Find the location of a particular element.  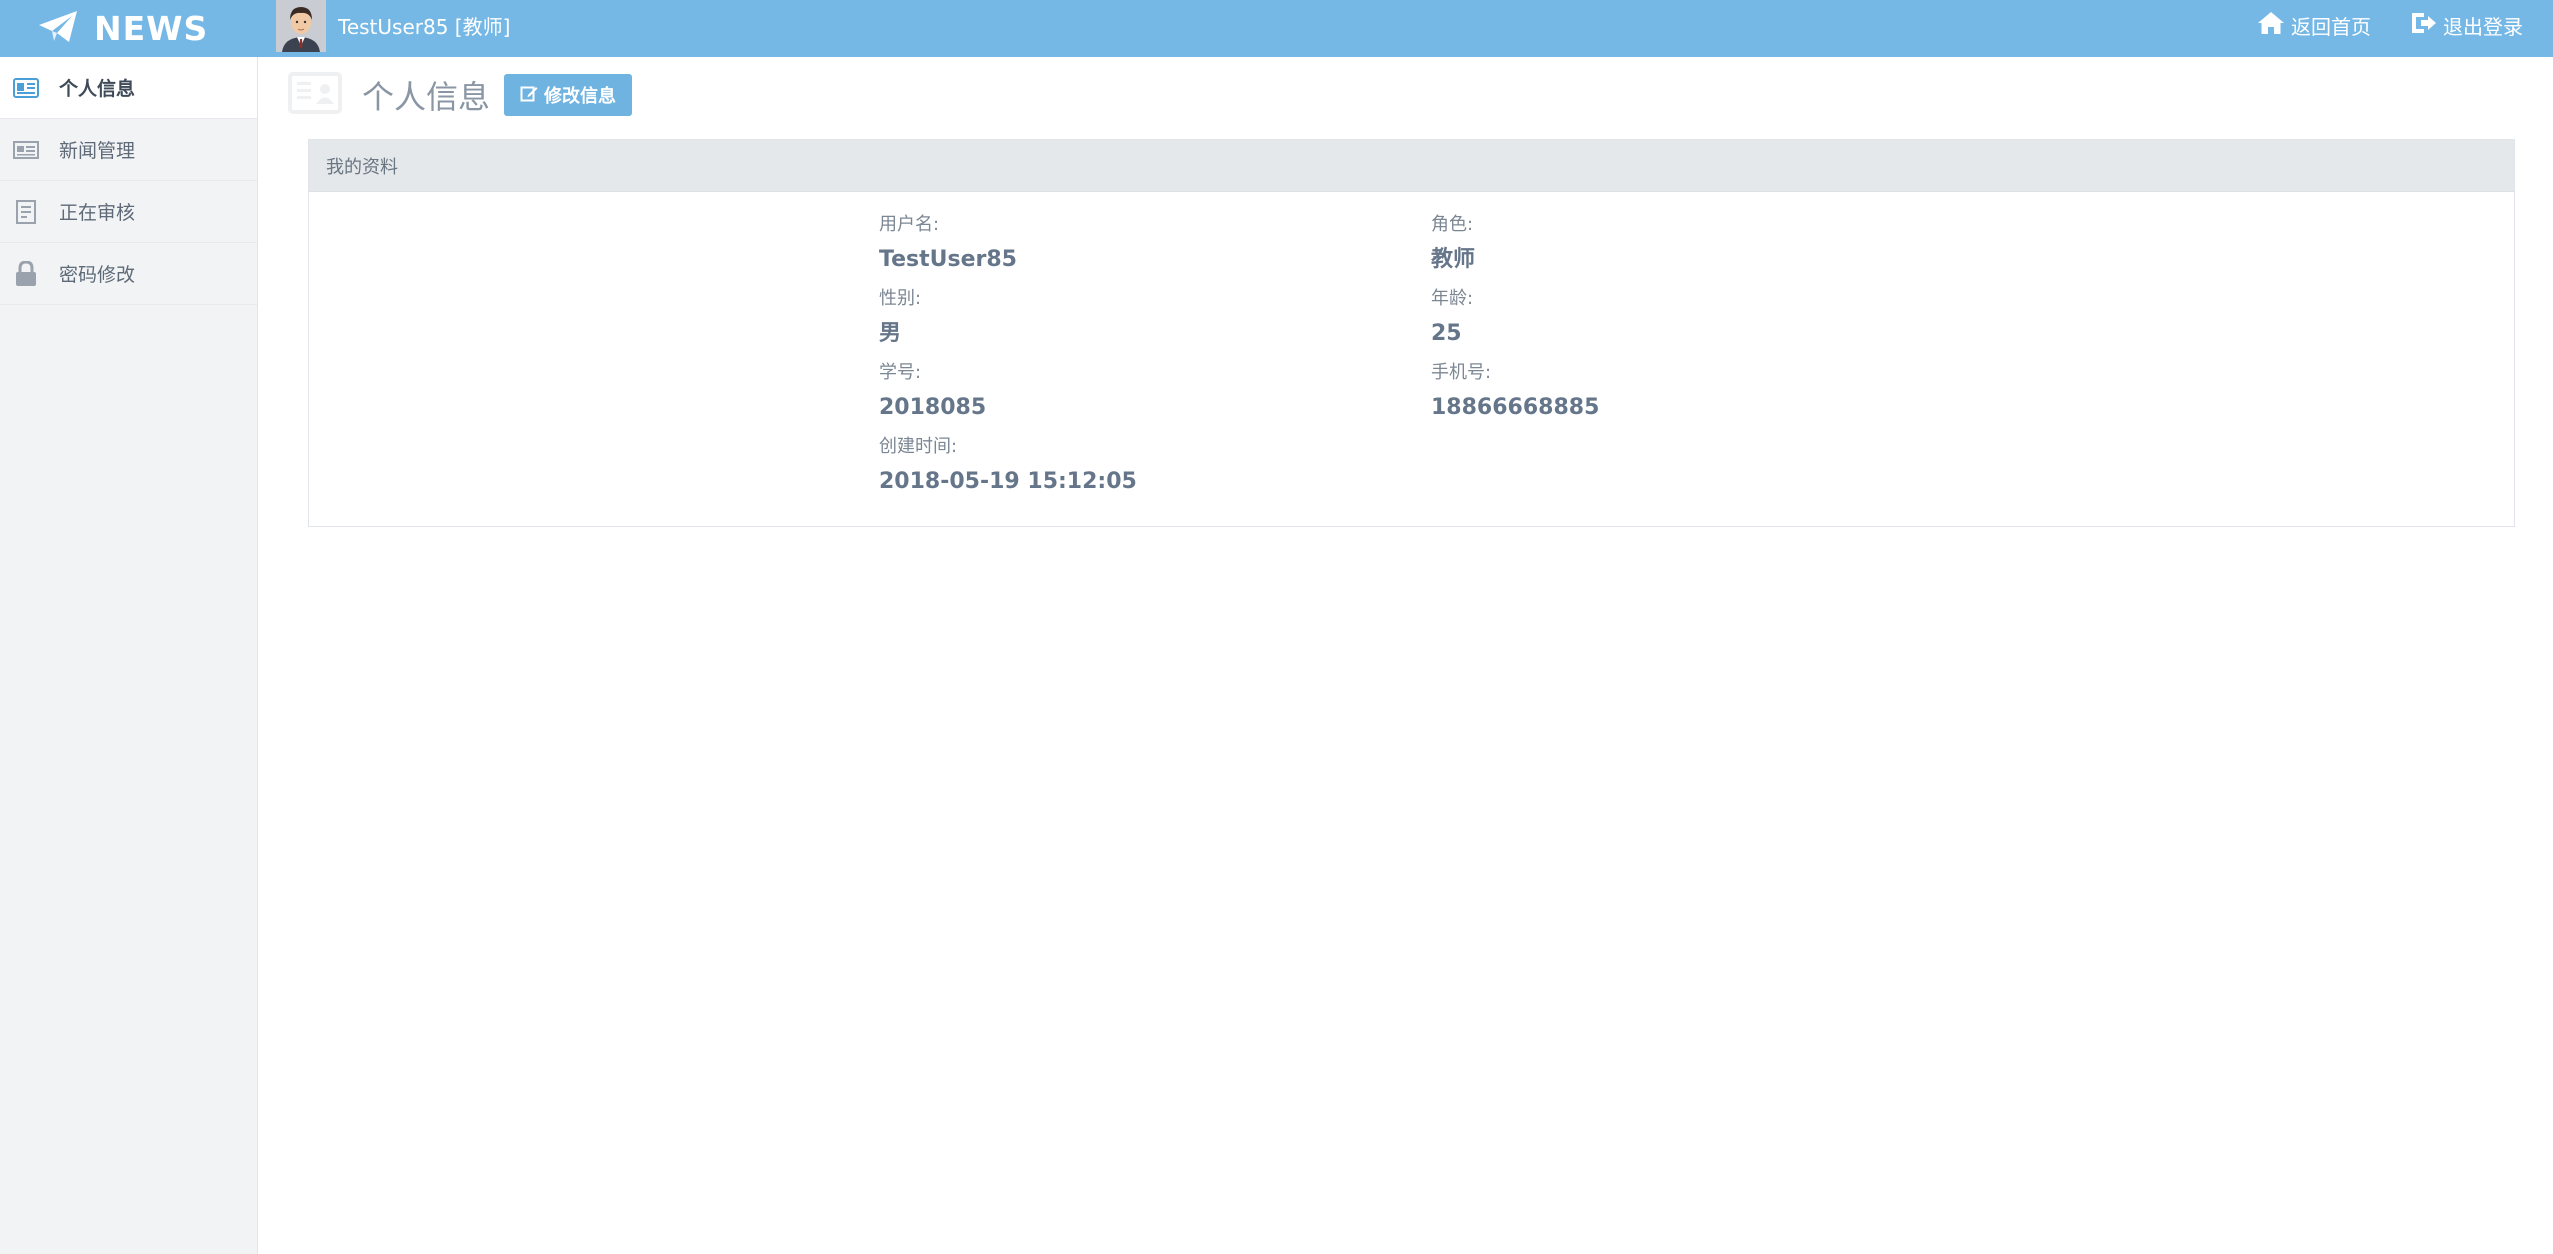

sidebar-item-review: 正在审核 is located at coordinates (128, 212).